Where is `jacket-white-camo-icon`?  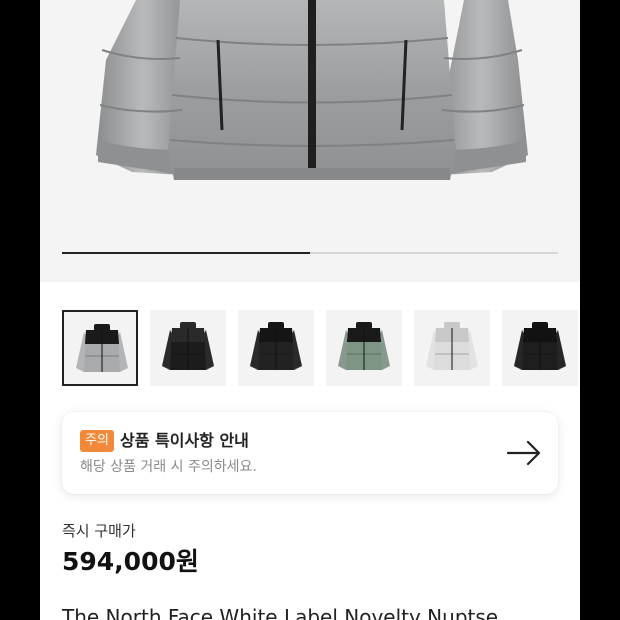
jacket-white-camo-icon is located at coordinates (452, 346).